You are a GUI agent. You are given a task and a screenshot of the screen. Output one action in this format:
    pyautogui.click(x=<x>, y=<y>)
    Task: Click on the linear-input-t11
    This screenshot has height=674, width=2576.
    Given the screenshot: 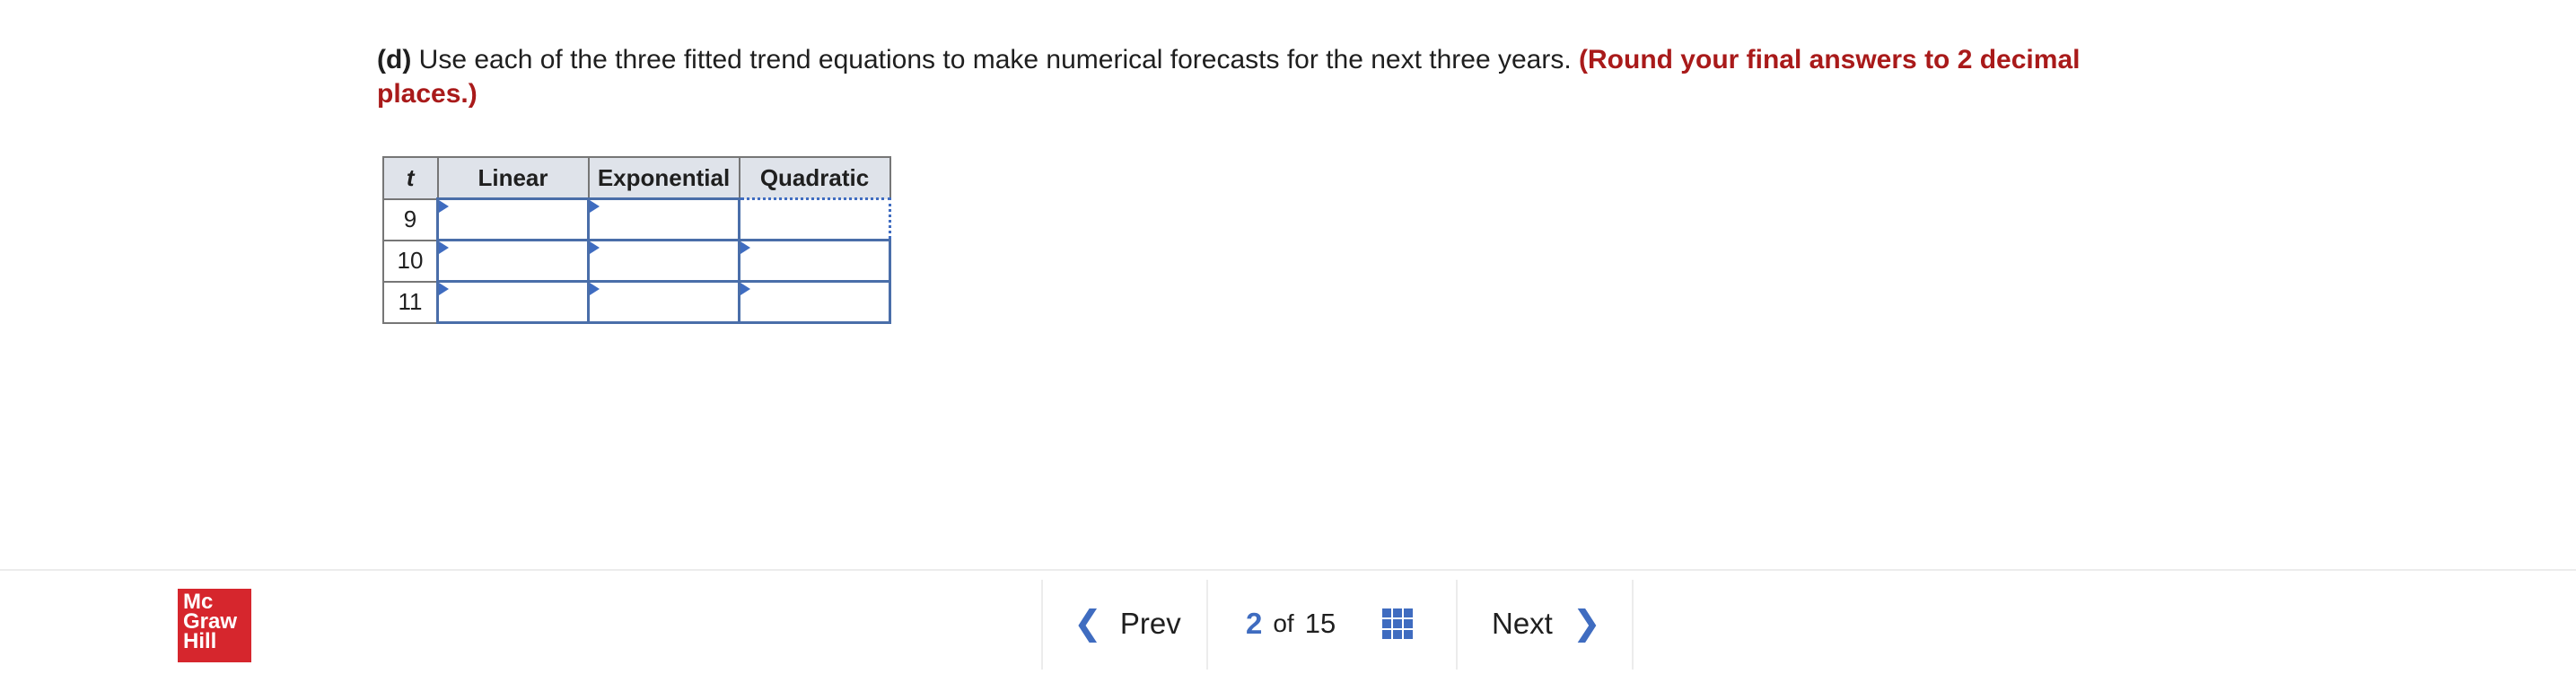 What is the action you would take?
    pyautogui.click(x=513, y=302)
    